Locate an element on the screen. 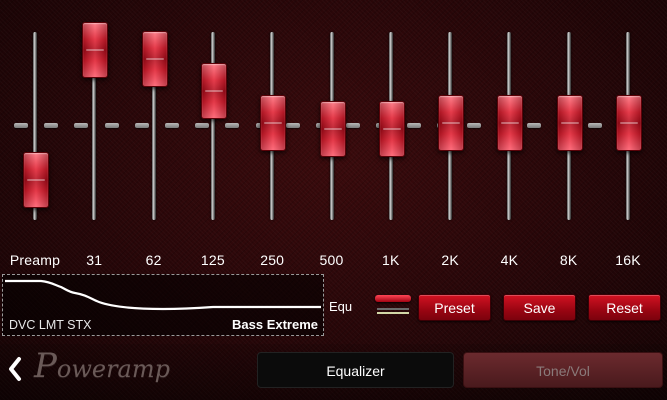  preset-codes: DVC LMT STX is located at coordinates (50, 325).